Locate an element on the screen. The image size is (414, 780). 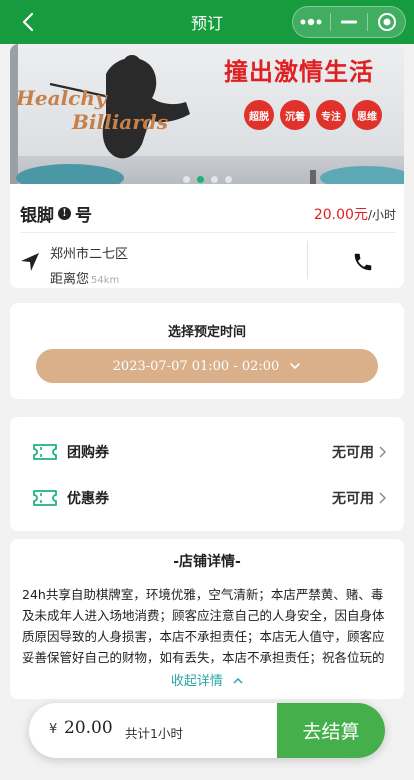
more-dots-icon is located at coordinates (311, 22).